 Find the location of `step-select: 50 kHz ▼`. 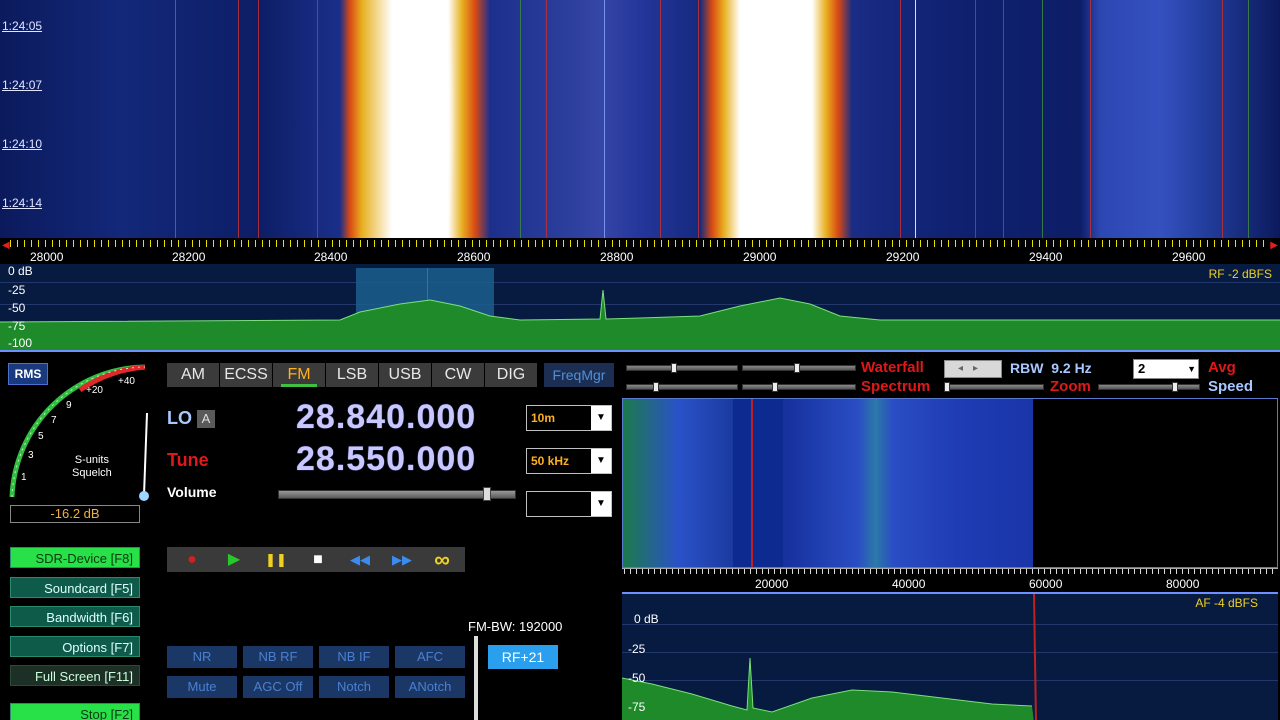

step-select: 50 kHz ▼ is located at coordinates (569, 461).